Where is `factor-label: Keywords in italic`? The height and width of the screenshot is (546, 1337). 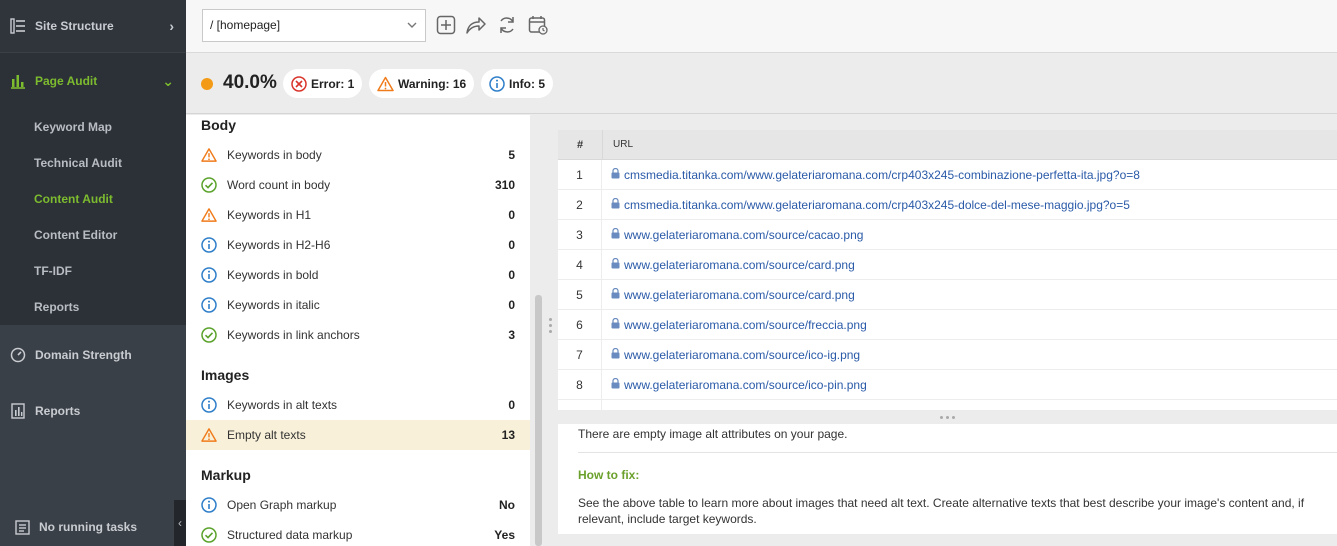 factor-label: Keywords in italic is located at coordinates (273, 305).